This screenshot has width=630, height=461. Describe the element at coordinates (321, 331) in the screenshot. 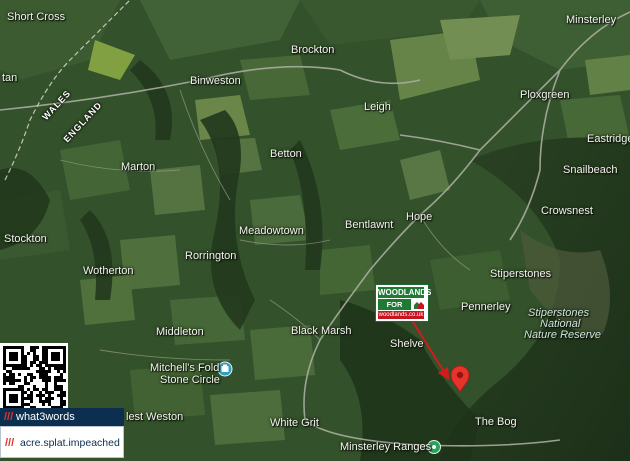

I see `place-label-black-marsh: Black Marsh` at that location.